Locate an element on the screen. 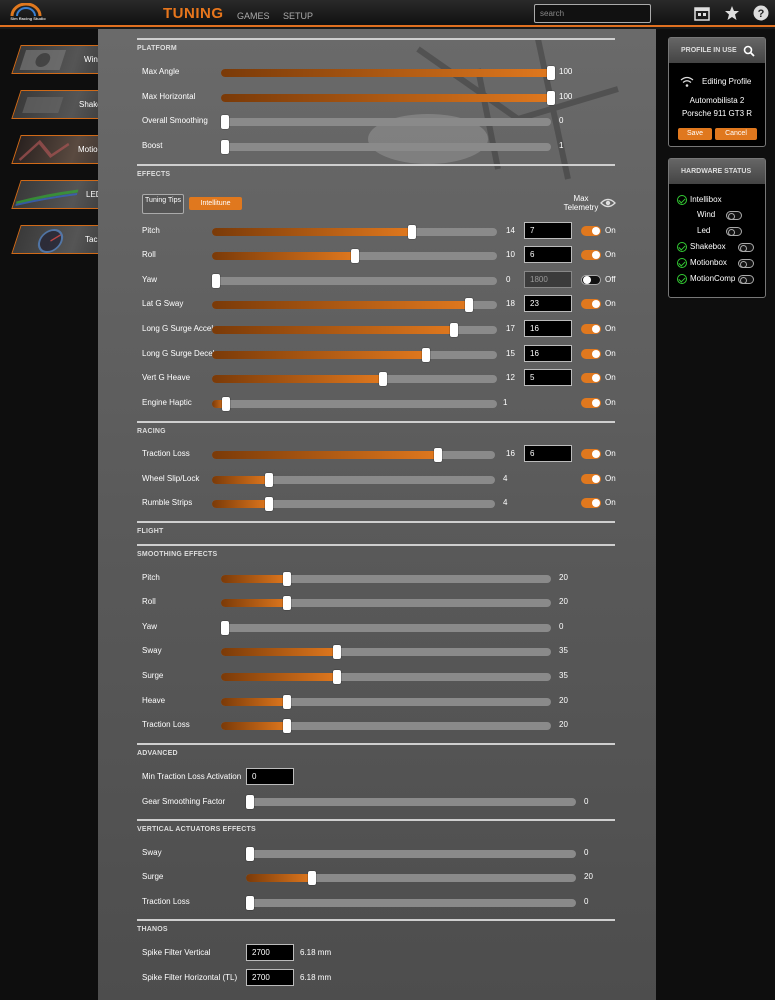 This screenshot has height=1000, width=775. search-icon is located at coordinates (749, 51).